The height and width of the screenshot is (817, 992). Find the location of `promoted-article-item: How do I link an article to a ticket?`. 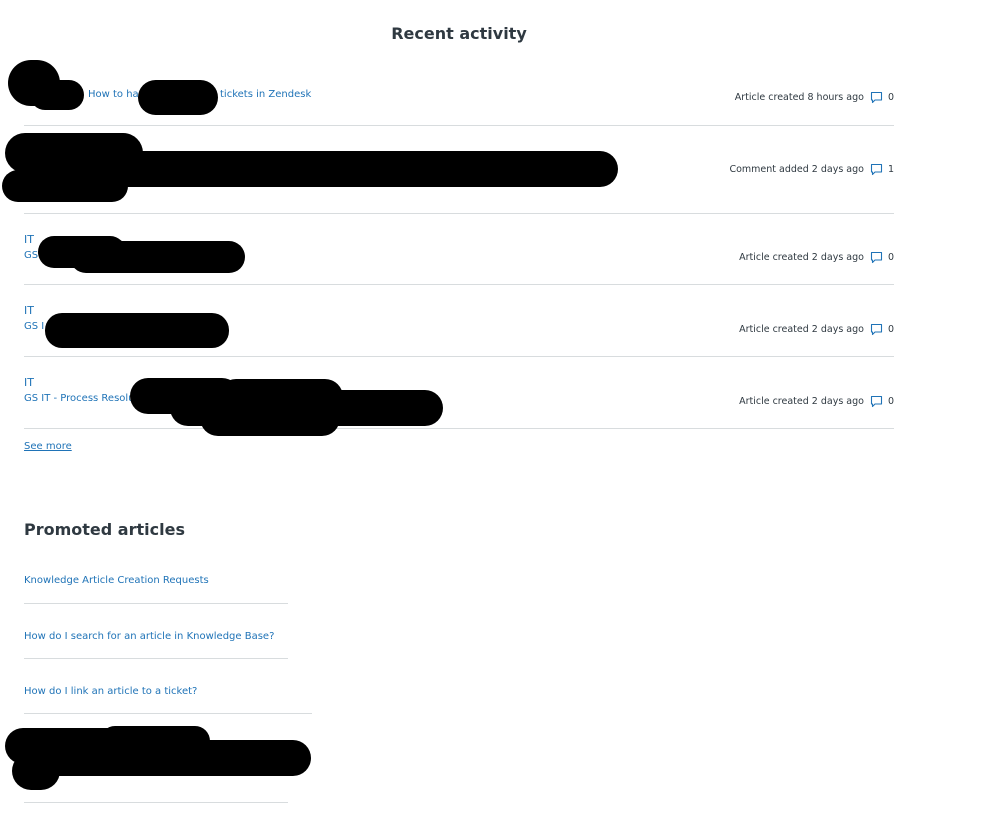

promoted-article-item: How do I link an article to a ticket? is located at coordinates (168, 686).